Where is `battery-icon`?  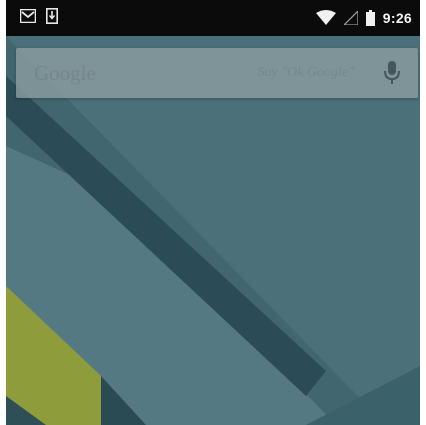 battery-icon is located at coordinates (370, 18).